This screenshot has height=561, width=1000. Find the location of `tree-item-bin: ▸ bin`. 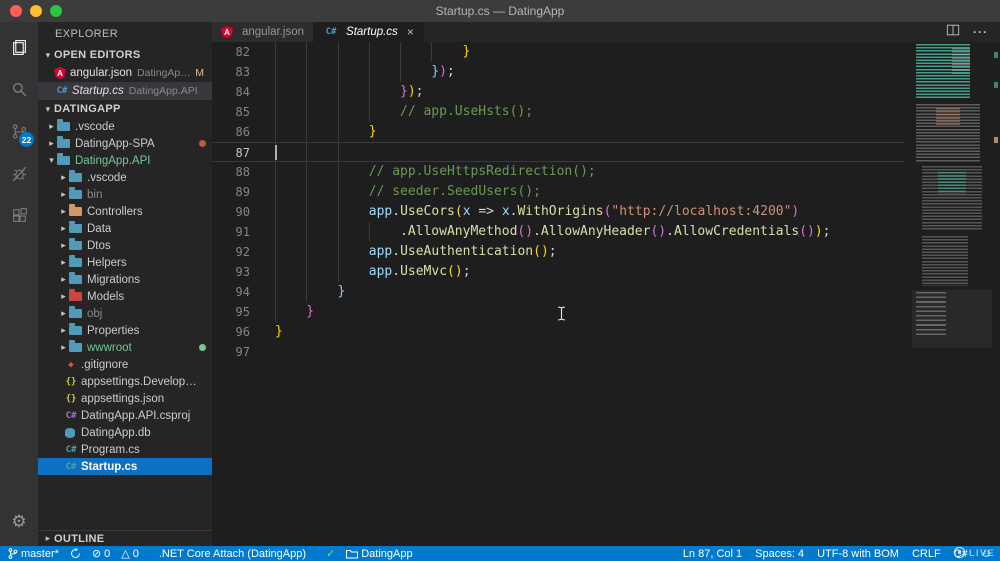

tree-item-bin: ▸ bin is located at coordinates (125, 194).